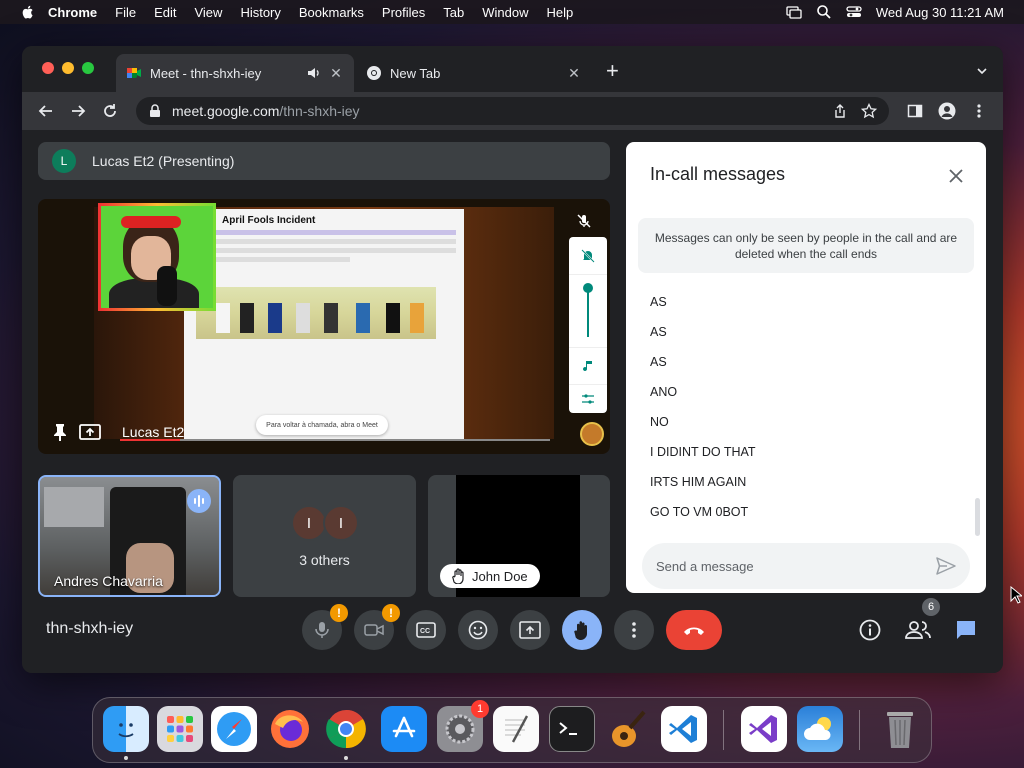  What do you see at coordinates (126, 733) in the screenshot?
I see `finder-icon` at bounding box center [126, 733].